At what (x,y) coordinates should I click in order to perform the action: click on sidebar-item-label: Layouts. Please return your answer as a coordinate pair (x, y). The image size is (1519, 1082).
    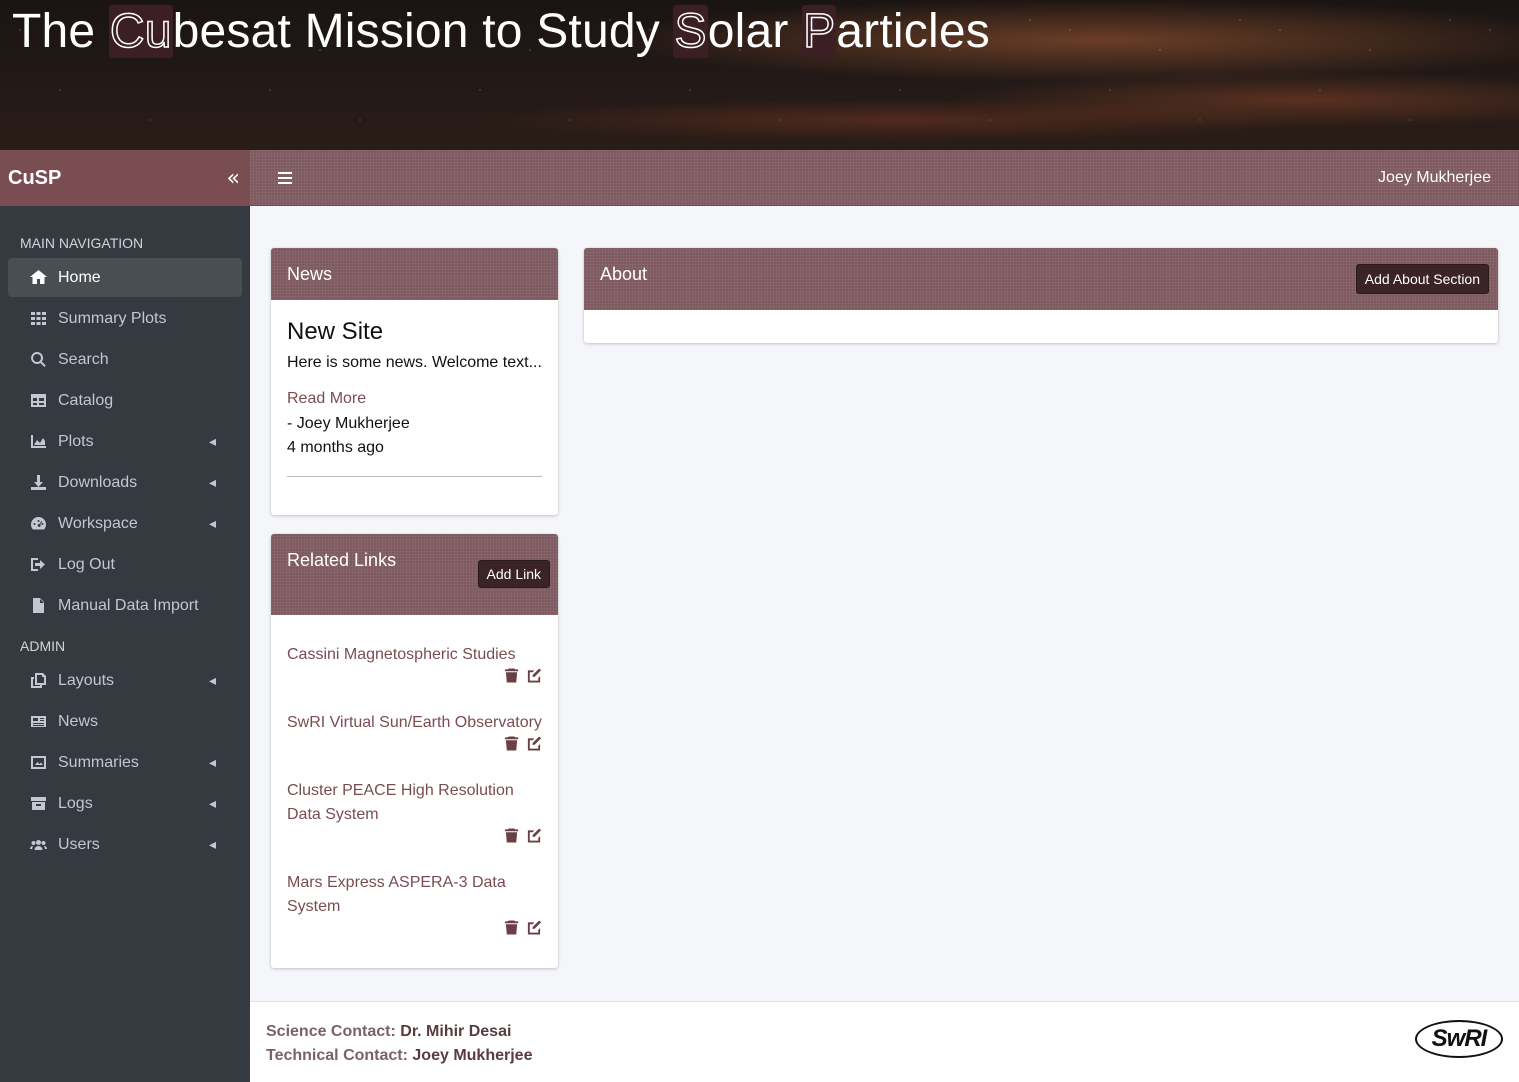
    Looking at the image, I should click on (86, 680).